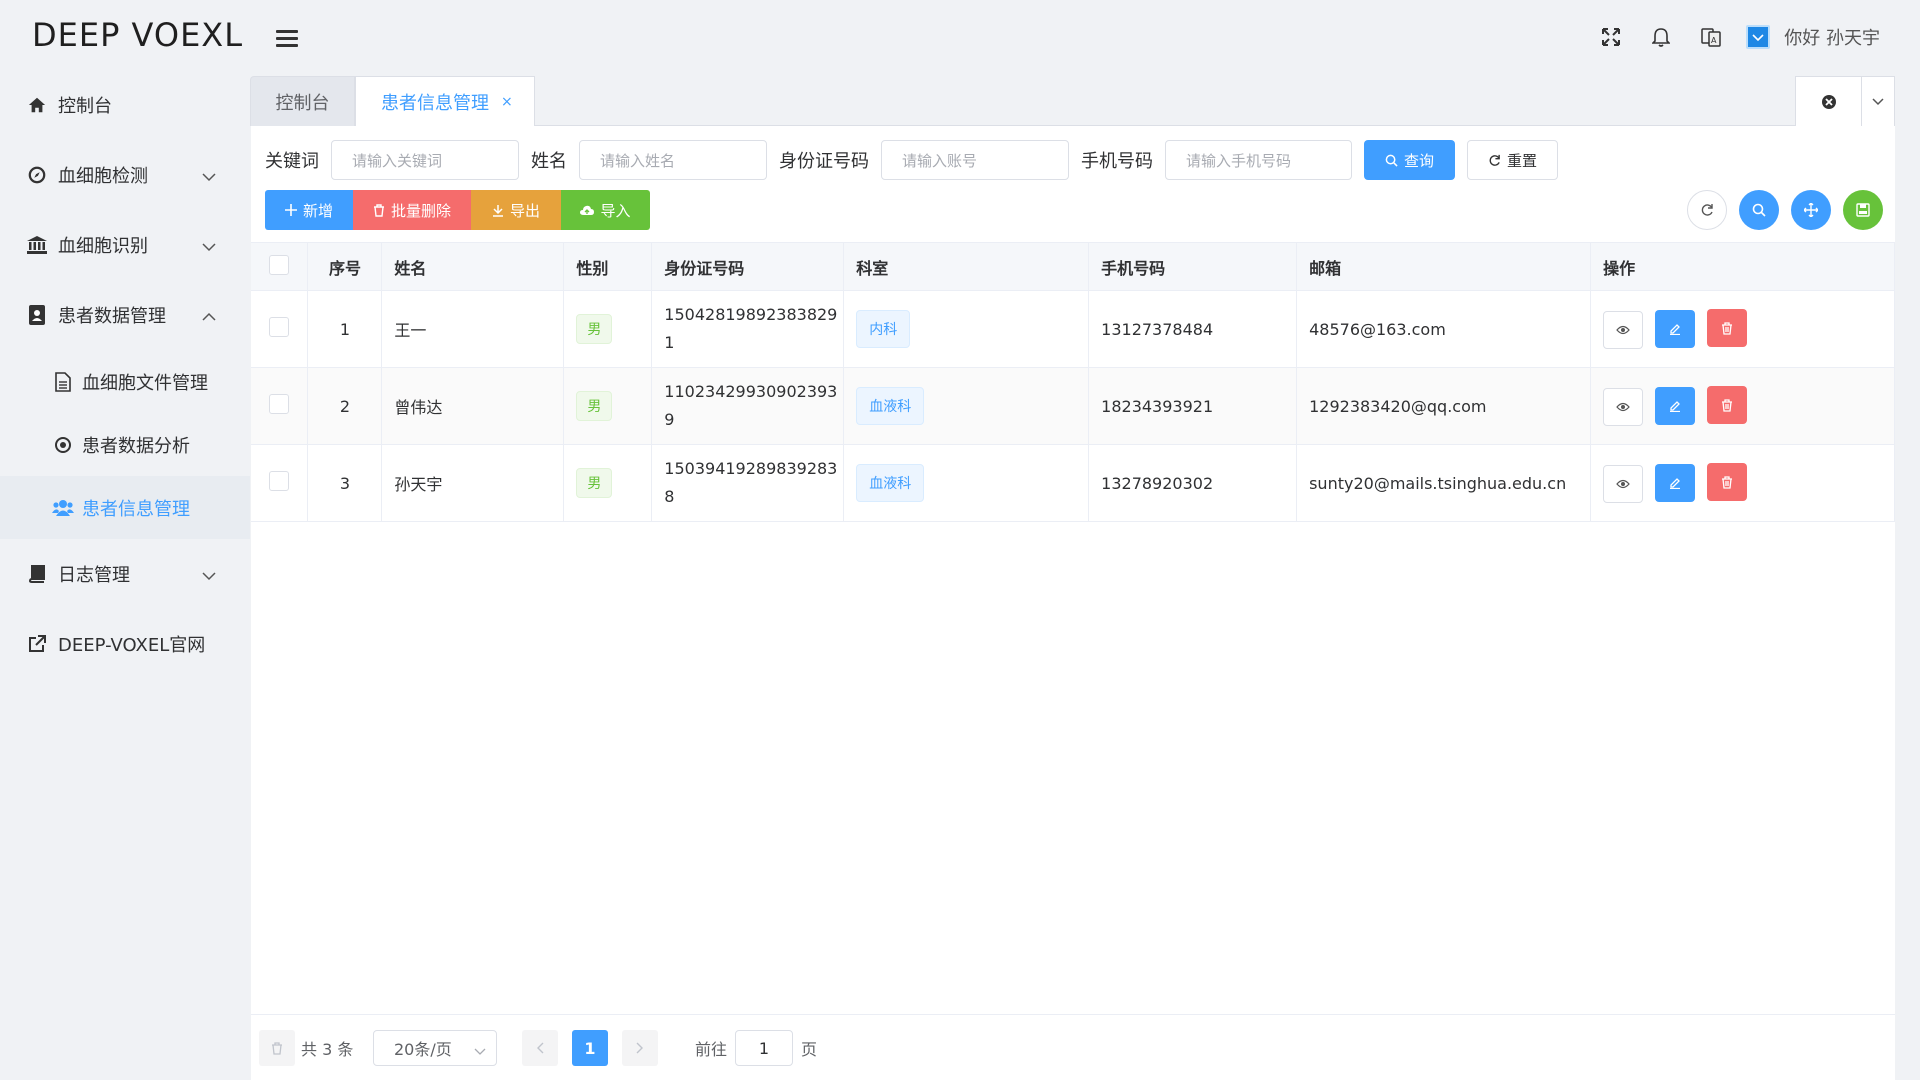 The height and width of the screenshot is (1080, 1920). I want to click on user-greeting: 你好 孙天宇, so click(1832, 37).